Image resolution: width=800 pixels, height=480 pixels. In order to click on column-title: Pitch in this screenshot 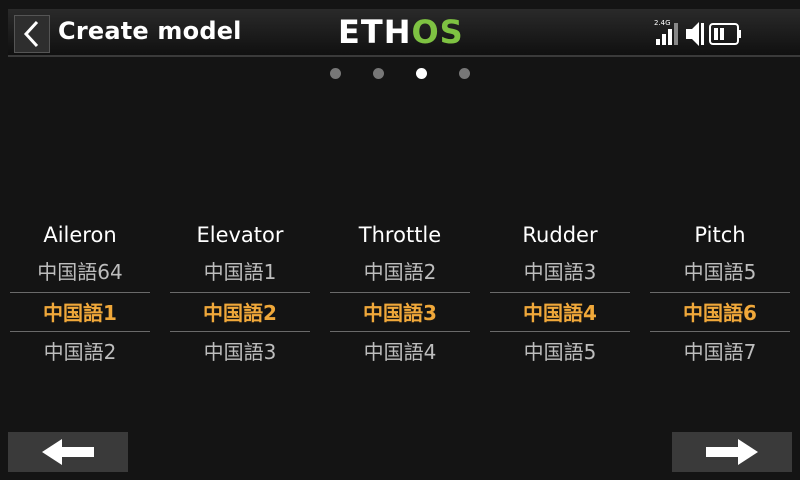, I will do `click(720, 235)`.